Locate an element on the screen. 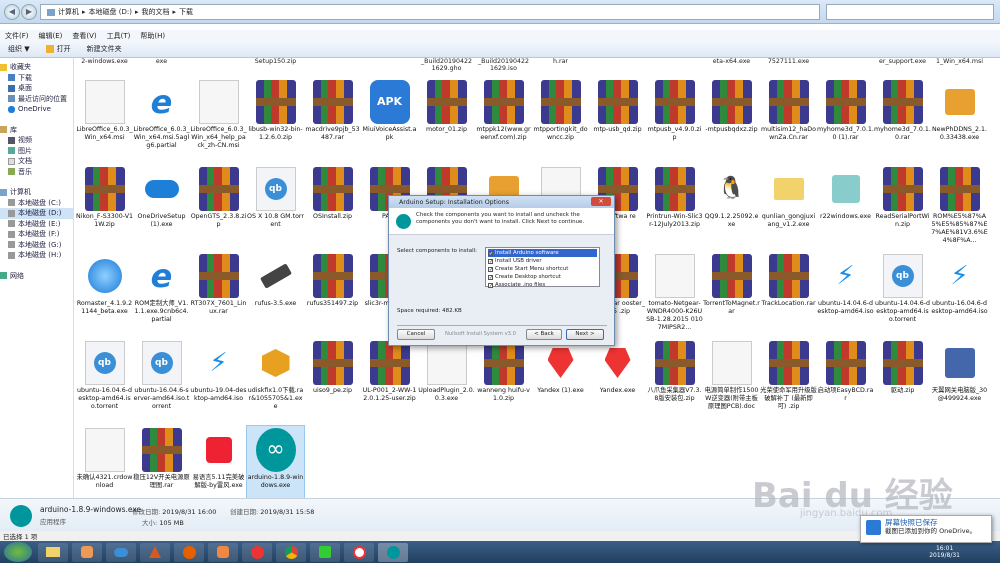 This screenshot has height=563, width=1000. breadcrumb-computer: 计算机 is located at coordinates (68, 12).